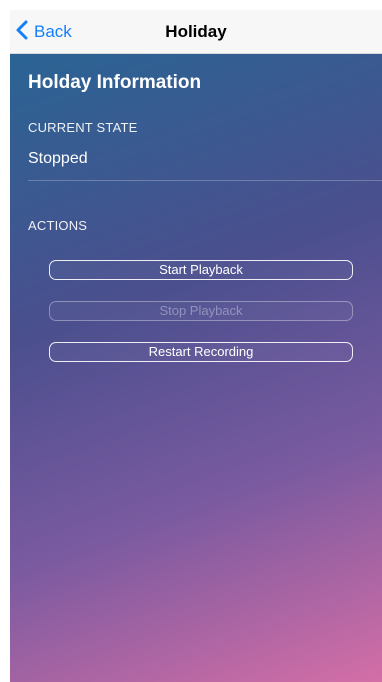 Image resolution: width=382 pixels, height=682 pixels. I want to click on chevron-left-icon, so click(25, 32).